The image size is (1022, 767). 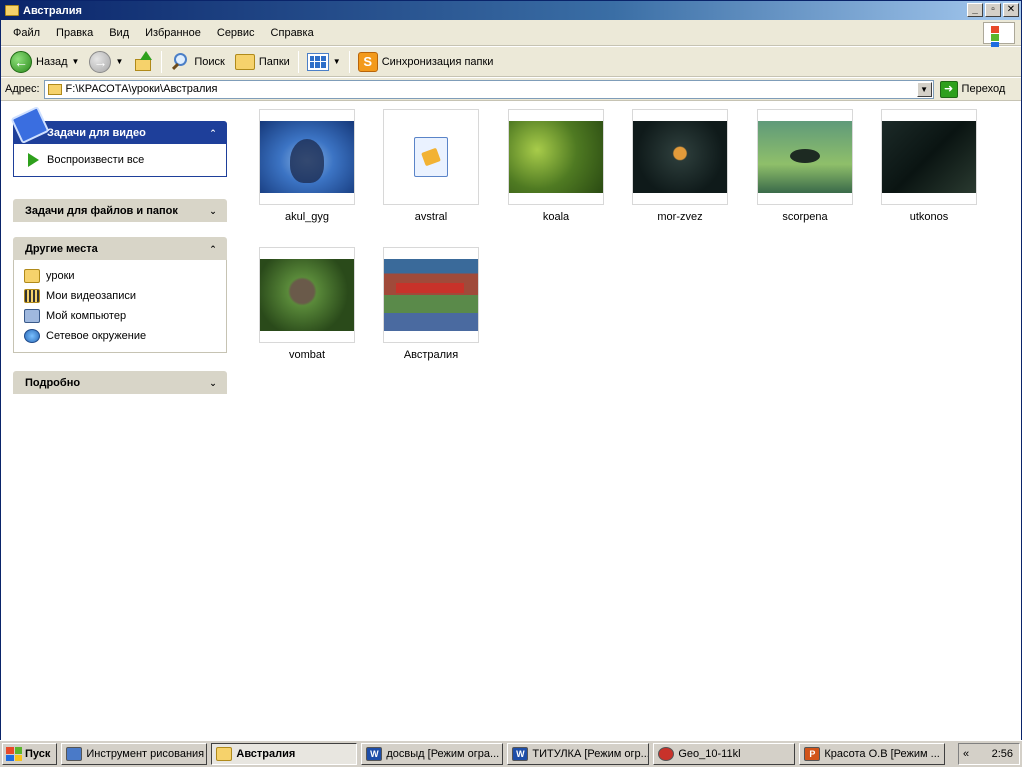 I want to click on back-label: Назад, so click(x=52, y=61).